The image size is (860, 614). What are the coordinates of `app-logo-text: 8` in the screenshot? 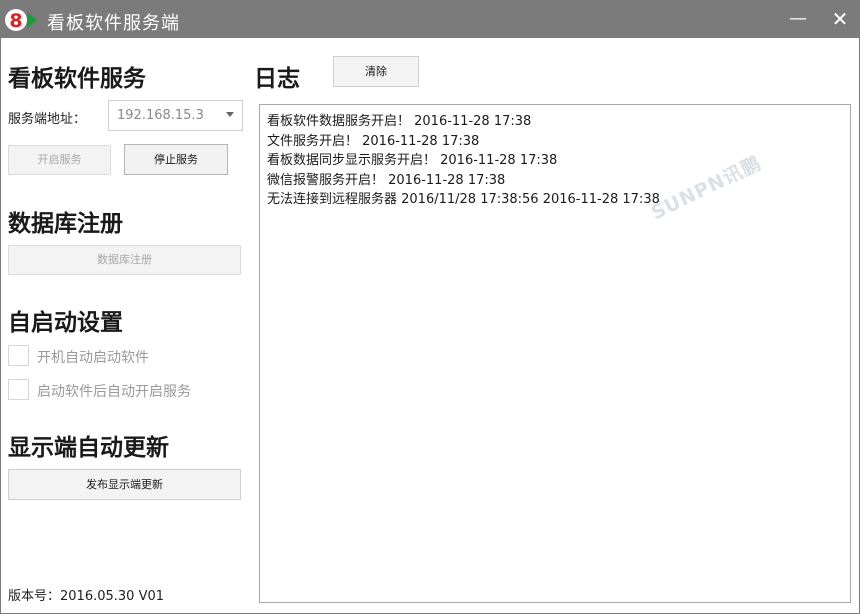 It's located at (15, 21).